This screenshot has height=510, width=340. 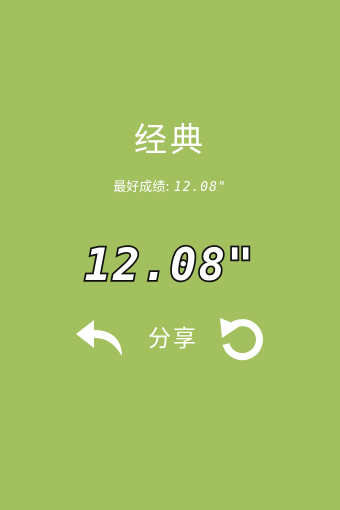 I want to click on restart-button, so click(x=242, y=342).